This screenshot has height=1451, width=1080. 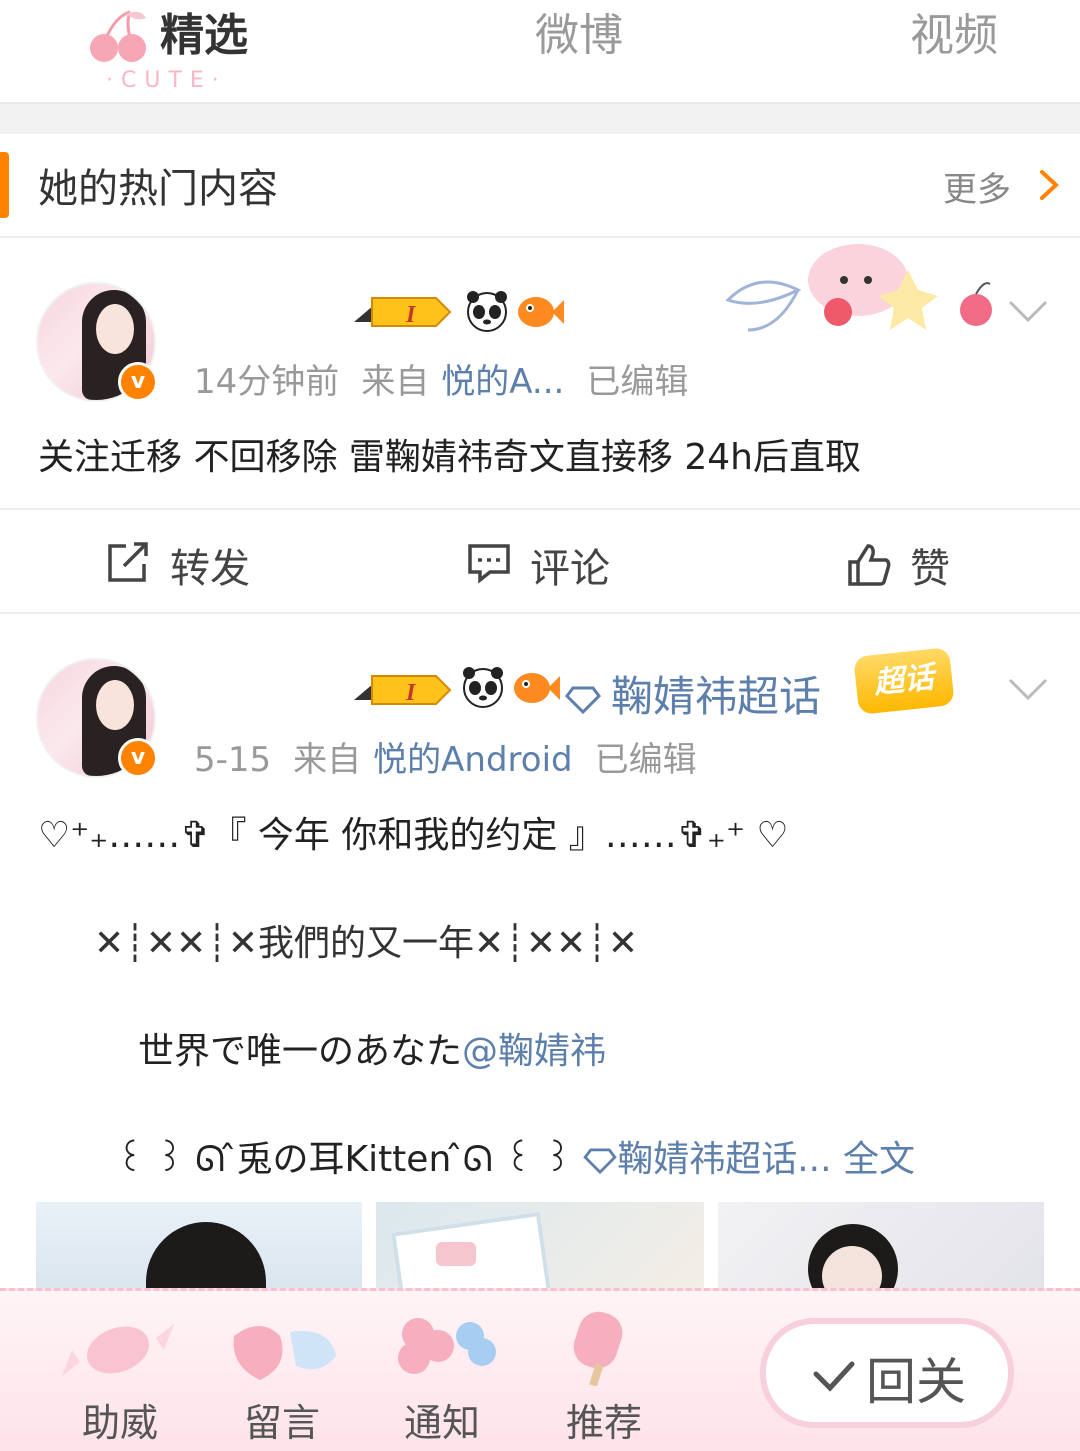 What do you see at coordinates (118, 36) in the screenshot?
I see `cherry-icon` at bounding box center [118, 36].